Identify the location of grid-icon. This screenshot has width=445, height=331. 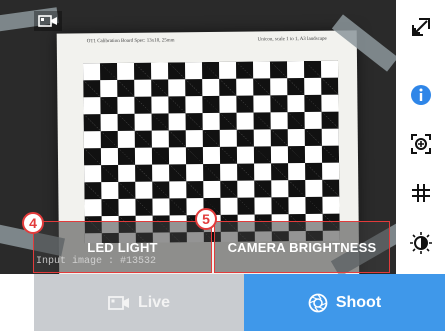
(420, 193).